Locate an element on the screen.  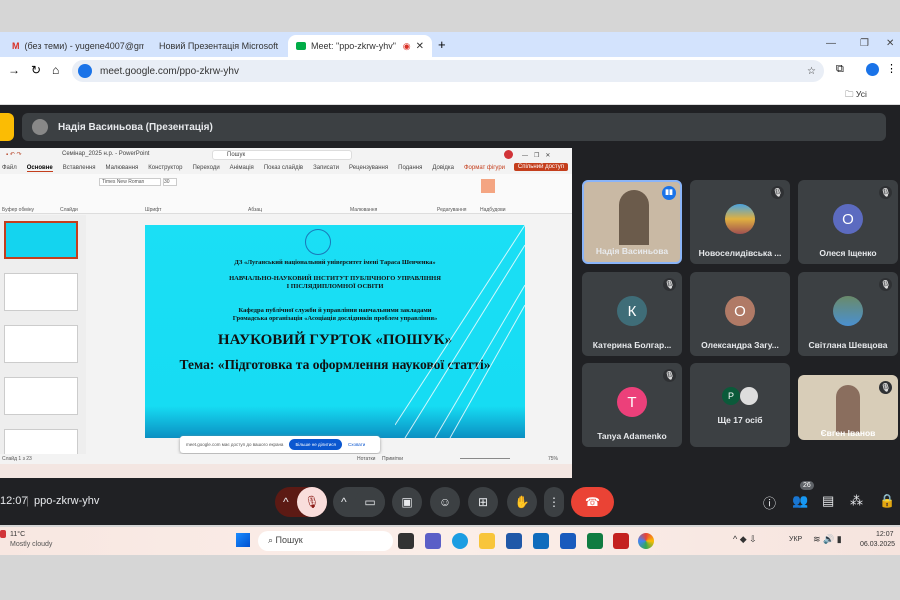
more-participants-tile: P Ще 17 осіб is located at coordinates (740, 405).